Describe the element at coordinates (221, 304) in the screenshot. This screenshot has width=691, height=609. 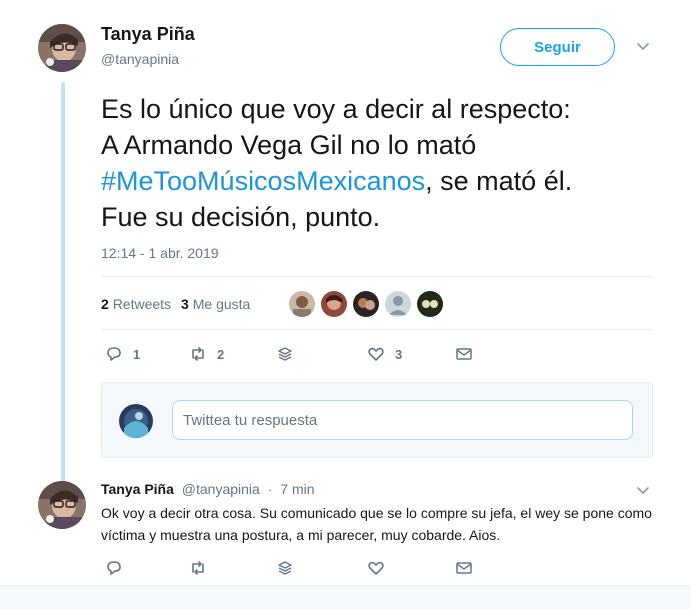
I see `likes-label: Me gusta` at that location.